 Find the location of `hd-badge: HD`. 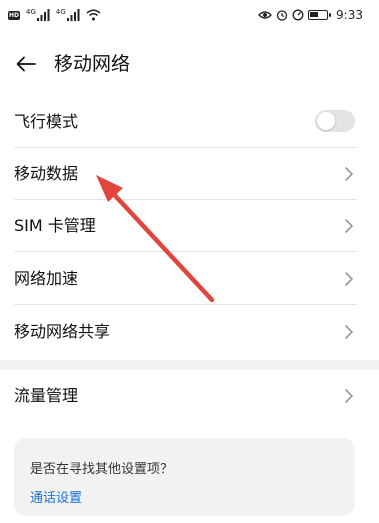

hd-badge: HD is located at coordinates (14, 15).